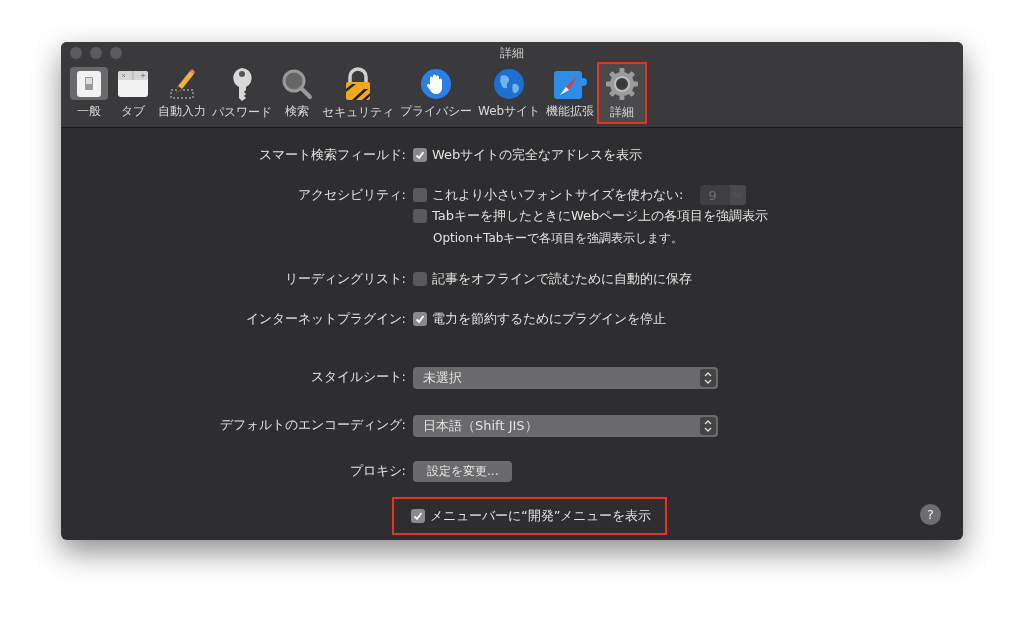 Image resolution: width=1024 pixels, height=621 pixels. What do you see at coordinates (512, 53) in the screenshot?
I see `window-title: 詳細` at bounding box center [512, 53].